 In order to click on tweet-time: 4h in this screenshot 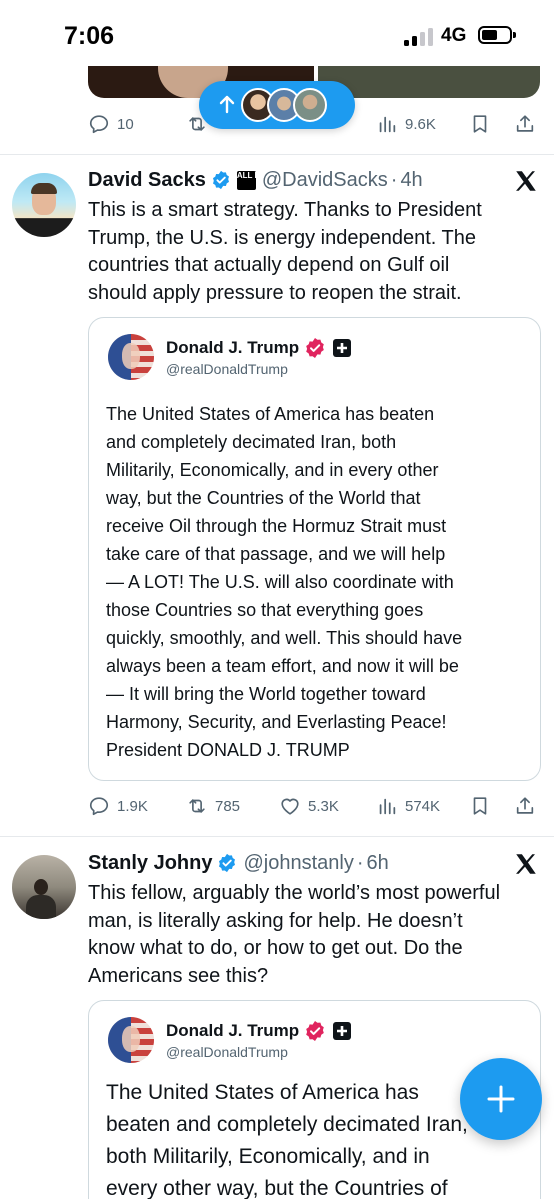, I will do `click(411, 180)`.